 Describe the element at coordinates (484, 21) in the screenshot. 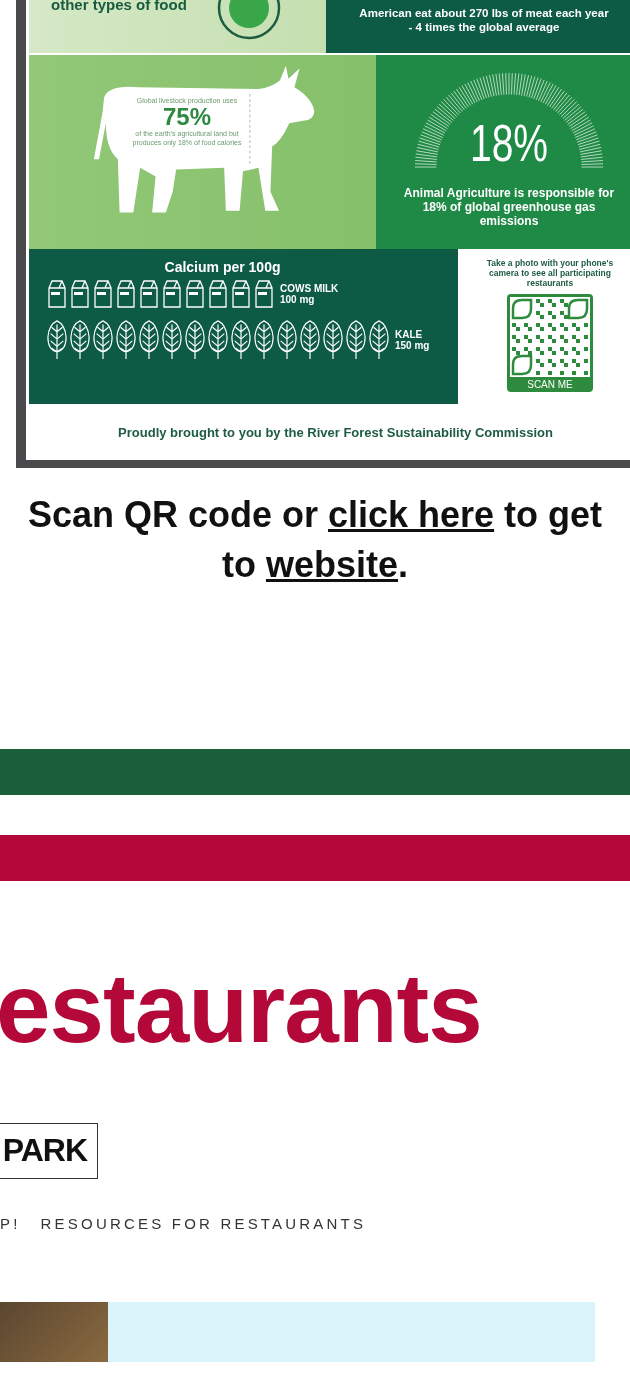

I see `panel-text: American eat about 270 lbs of meat each year - 4 times the global average` at that location.